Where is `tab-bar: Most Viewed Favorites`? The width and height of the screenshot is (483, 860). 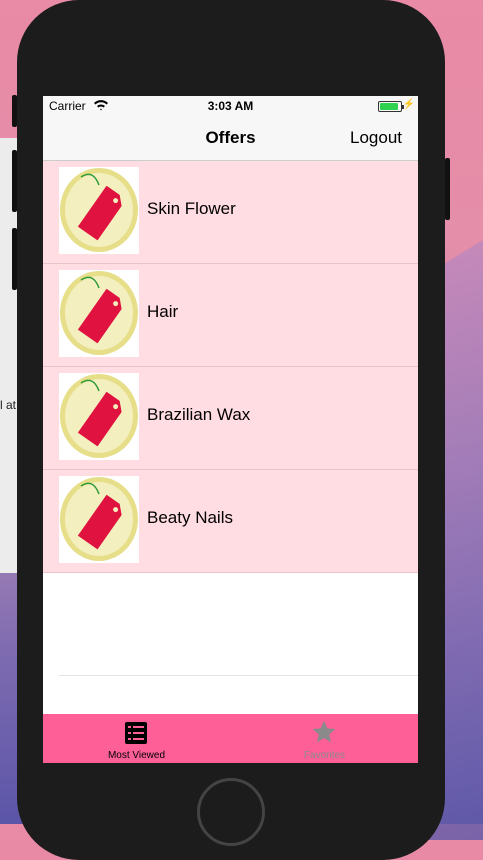 tab-bar: Most Viewed Favorites is located at coordinates (230, 738).